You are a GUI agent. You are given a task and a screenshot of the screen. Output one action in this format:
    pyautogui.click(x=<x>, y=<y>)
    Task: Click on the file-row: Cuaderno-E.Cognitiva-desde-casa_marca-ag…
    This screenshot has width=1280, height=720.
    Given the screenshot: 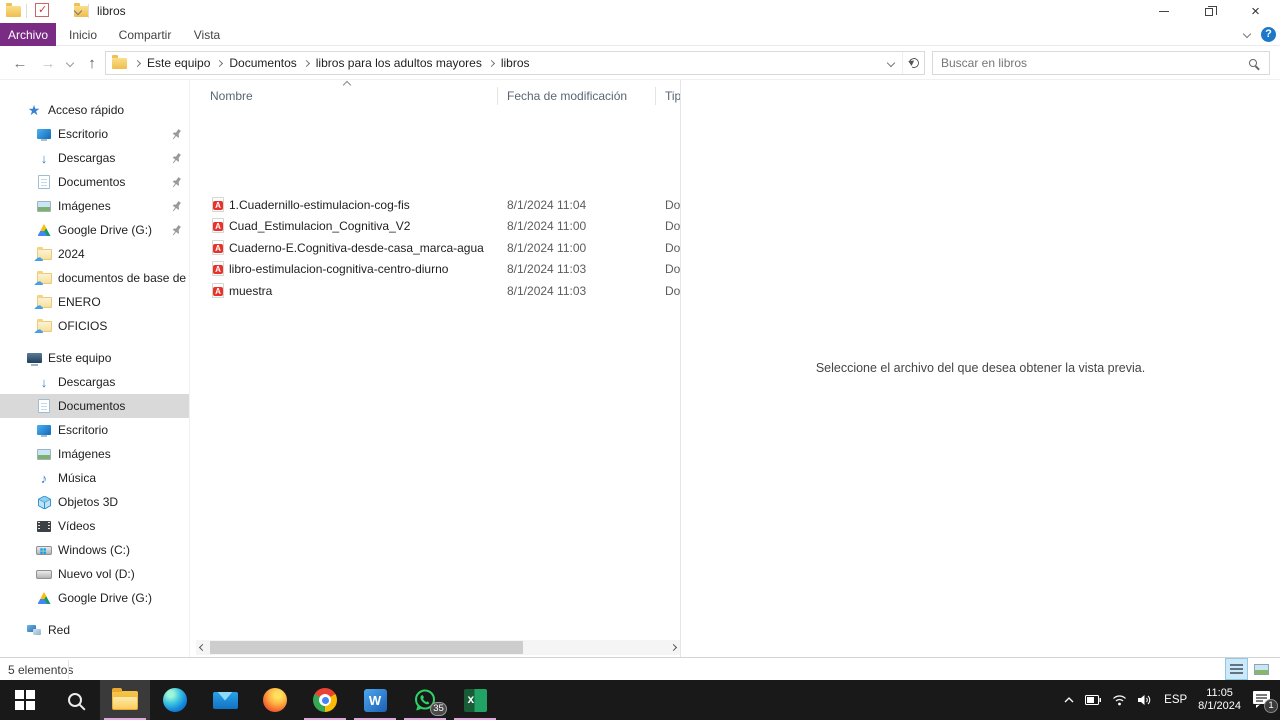 What is the action you would take?
    pyautogui.click(x=435, y=247)
    